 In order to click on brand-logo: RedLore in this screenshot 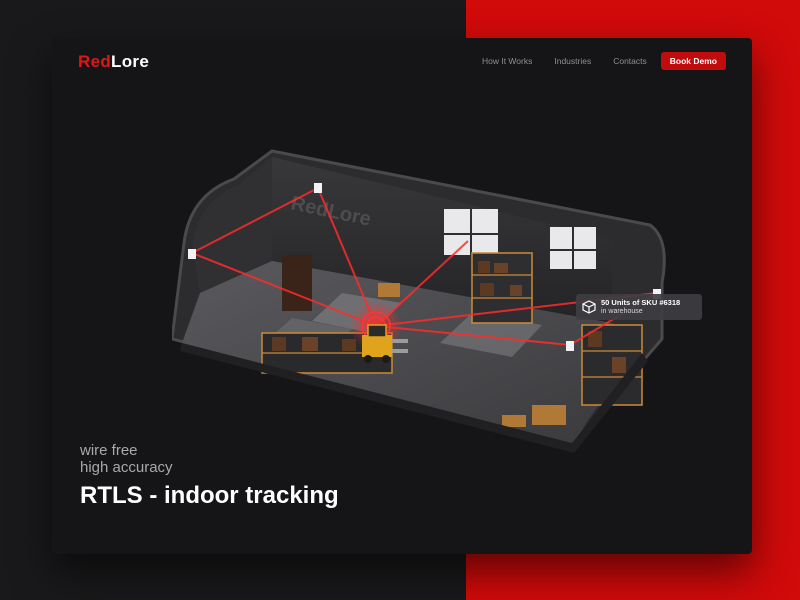, I will do `click(113, 62)`.